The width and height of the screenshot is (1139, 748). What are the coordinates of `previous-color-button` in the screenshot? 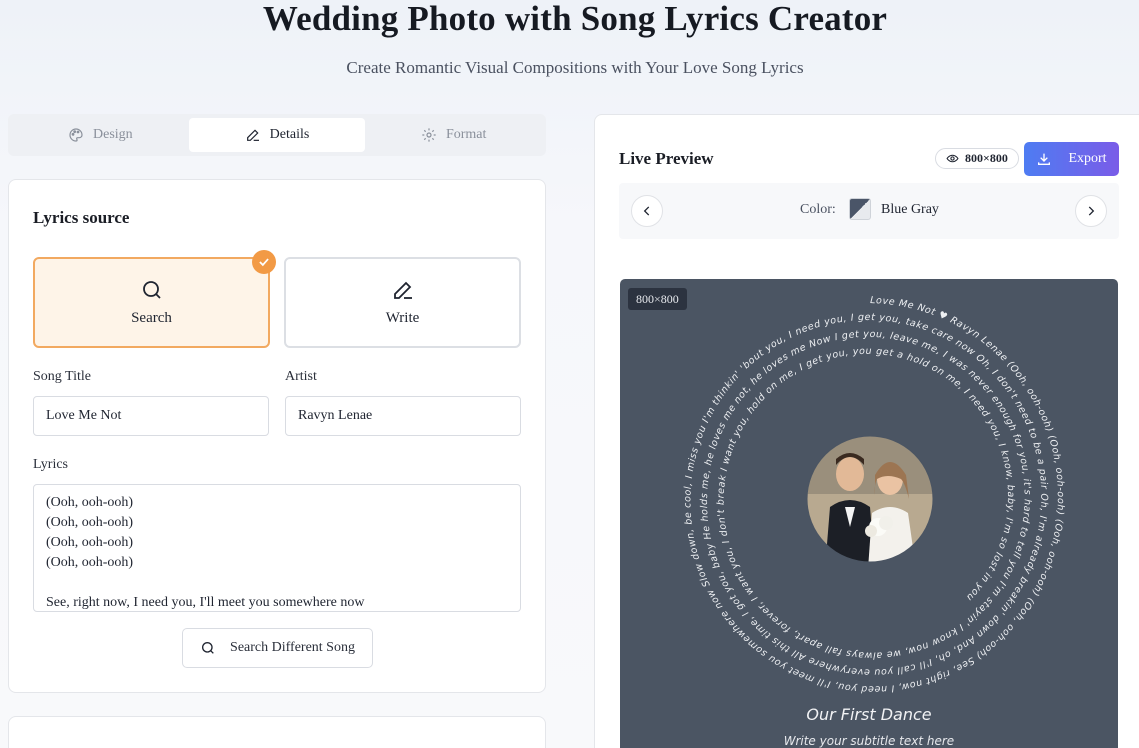 It's located at (647, 211).